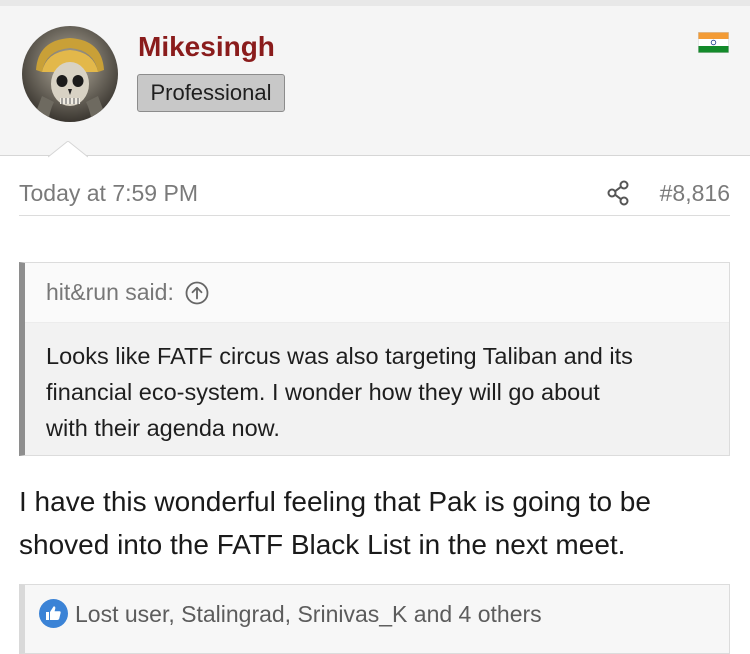 The width and height of the screenshot is (750, 654). What do you see at coordinates (163, 428) in the screenshot?
I see `quote-line: with their agenda now.` at bounding box center [163, 428].